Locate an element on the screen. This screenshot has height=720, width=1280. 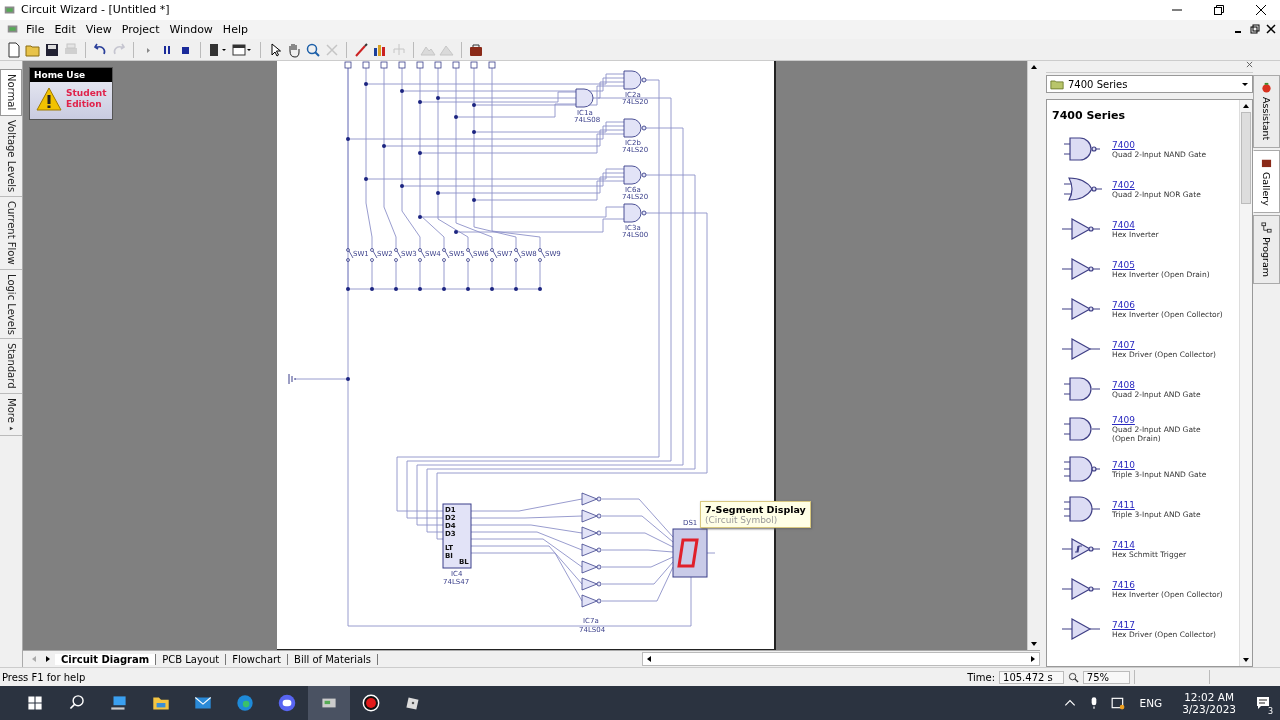
tooltip-title: 7-Segment Display is located at coordinates (755, 510).